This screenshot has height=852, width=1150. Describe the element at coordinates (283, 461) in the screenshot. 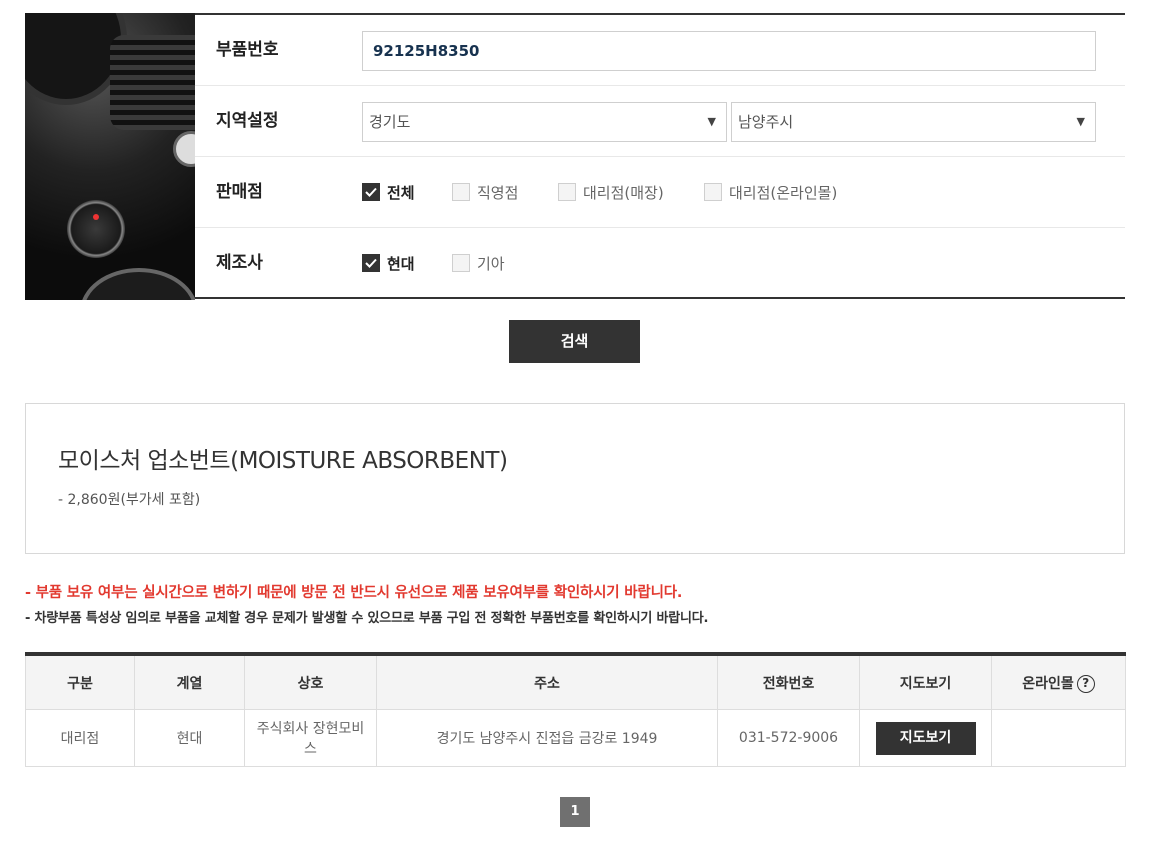

I see `product-name: 모이스처 업소번트(MOISTURE ABSORBENT)` at that location.